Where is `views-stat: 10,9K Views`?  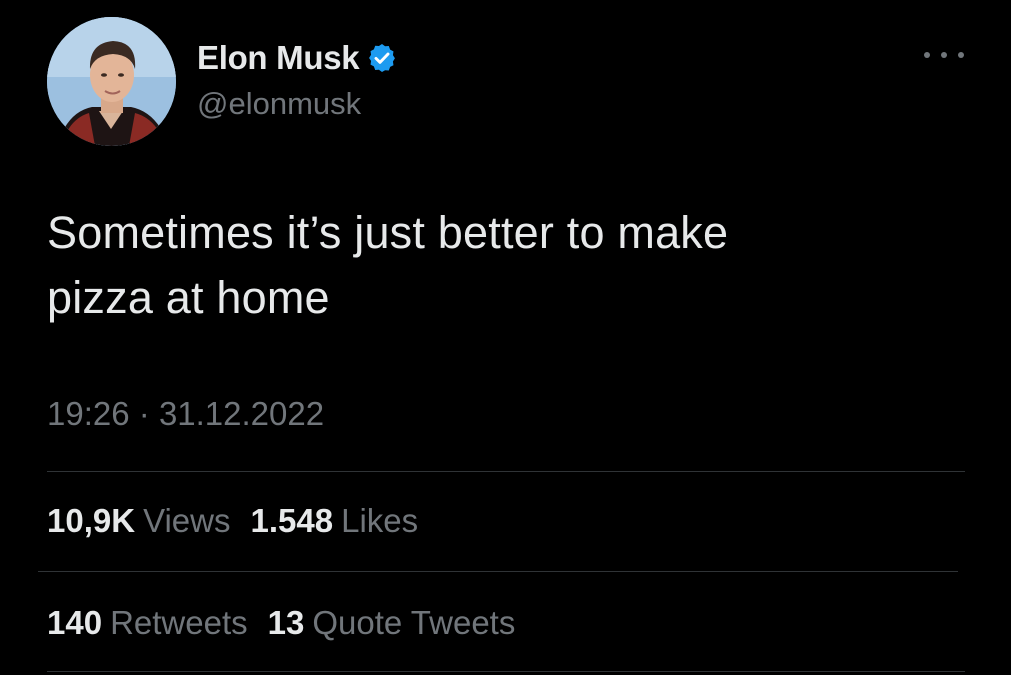
views-stat: 10,9K Views is located at coordinates (139, 521).